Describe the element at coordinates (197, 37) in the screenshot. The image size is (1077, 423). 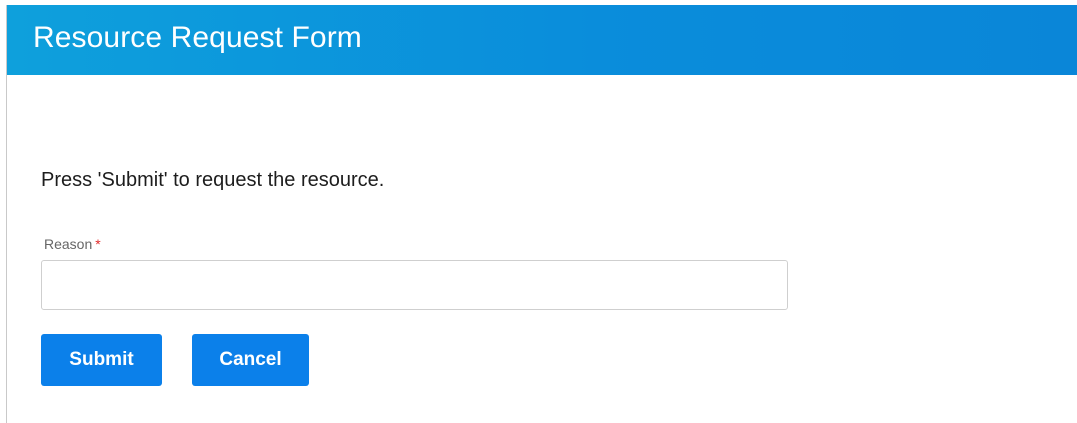
I see `form-title: Resource Request Form` at that location.